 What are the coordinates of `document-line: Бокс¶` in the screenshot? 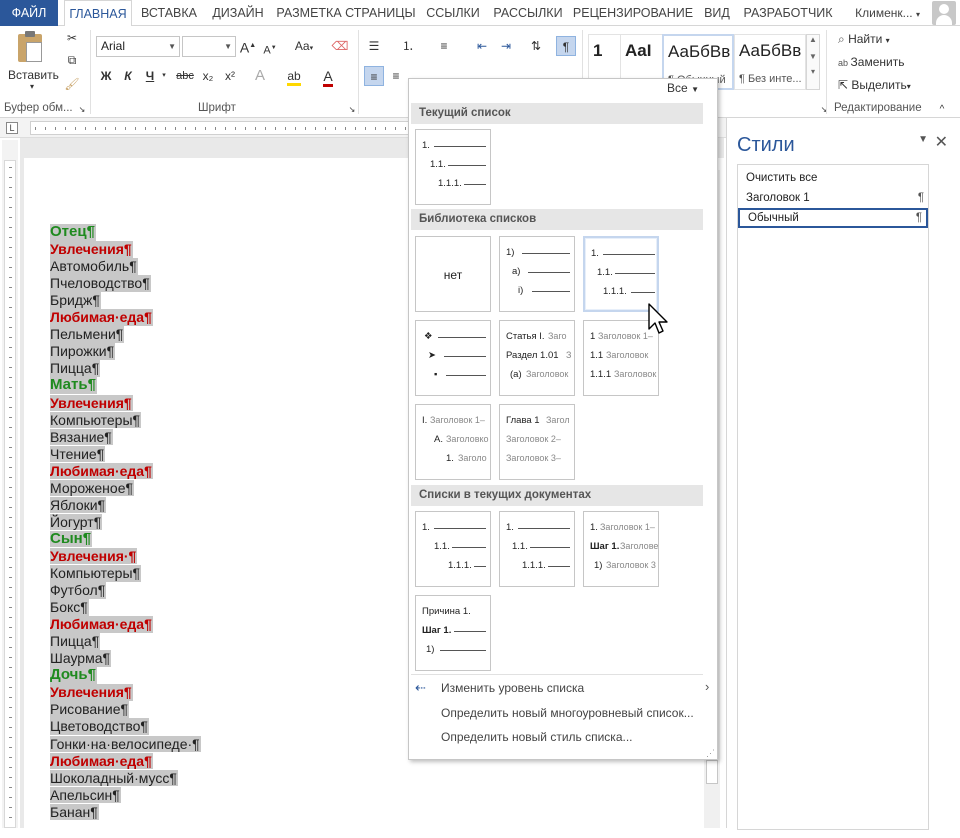 It's located at (69, 607).